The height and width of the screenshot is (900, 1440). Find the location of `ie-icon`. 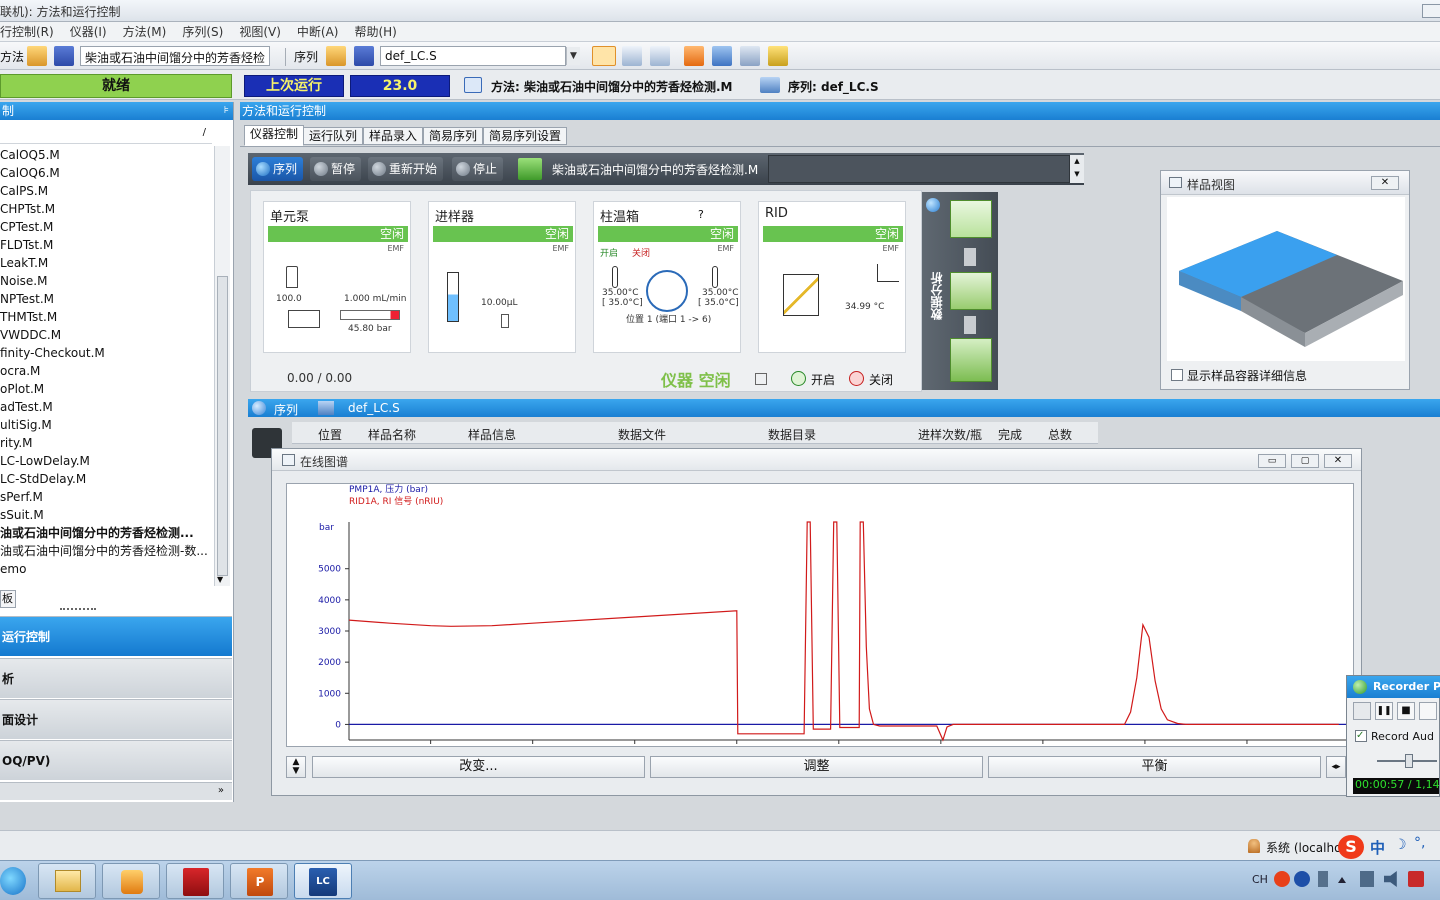

ie-icon is located at coordinates (13, 881).